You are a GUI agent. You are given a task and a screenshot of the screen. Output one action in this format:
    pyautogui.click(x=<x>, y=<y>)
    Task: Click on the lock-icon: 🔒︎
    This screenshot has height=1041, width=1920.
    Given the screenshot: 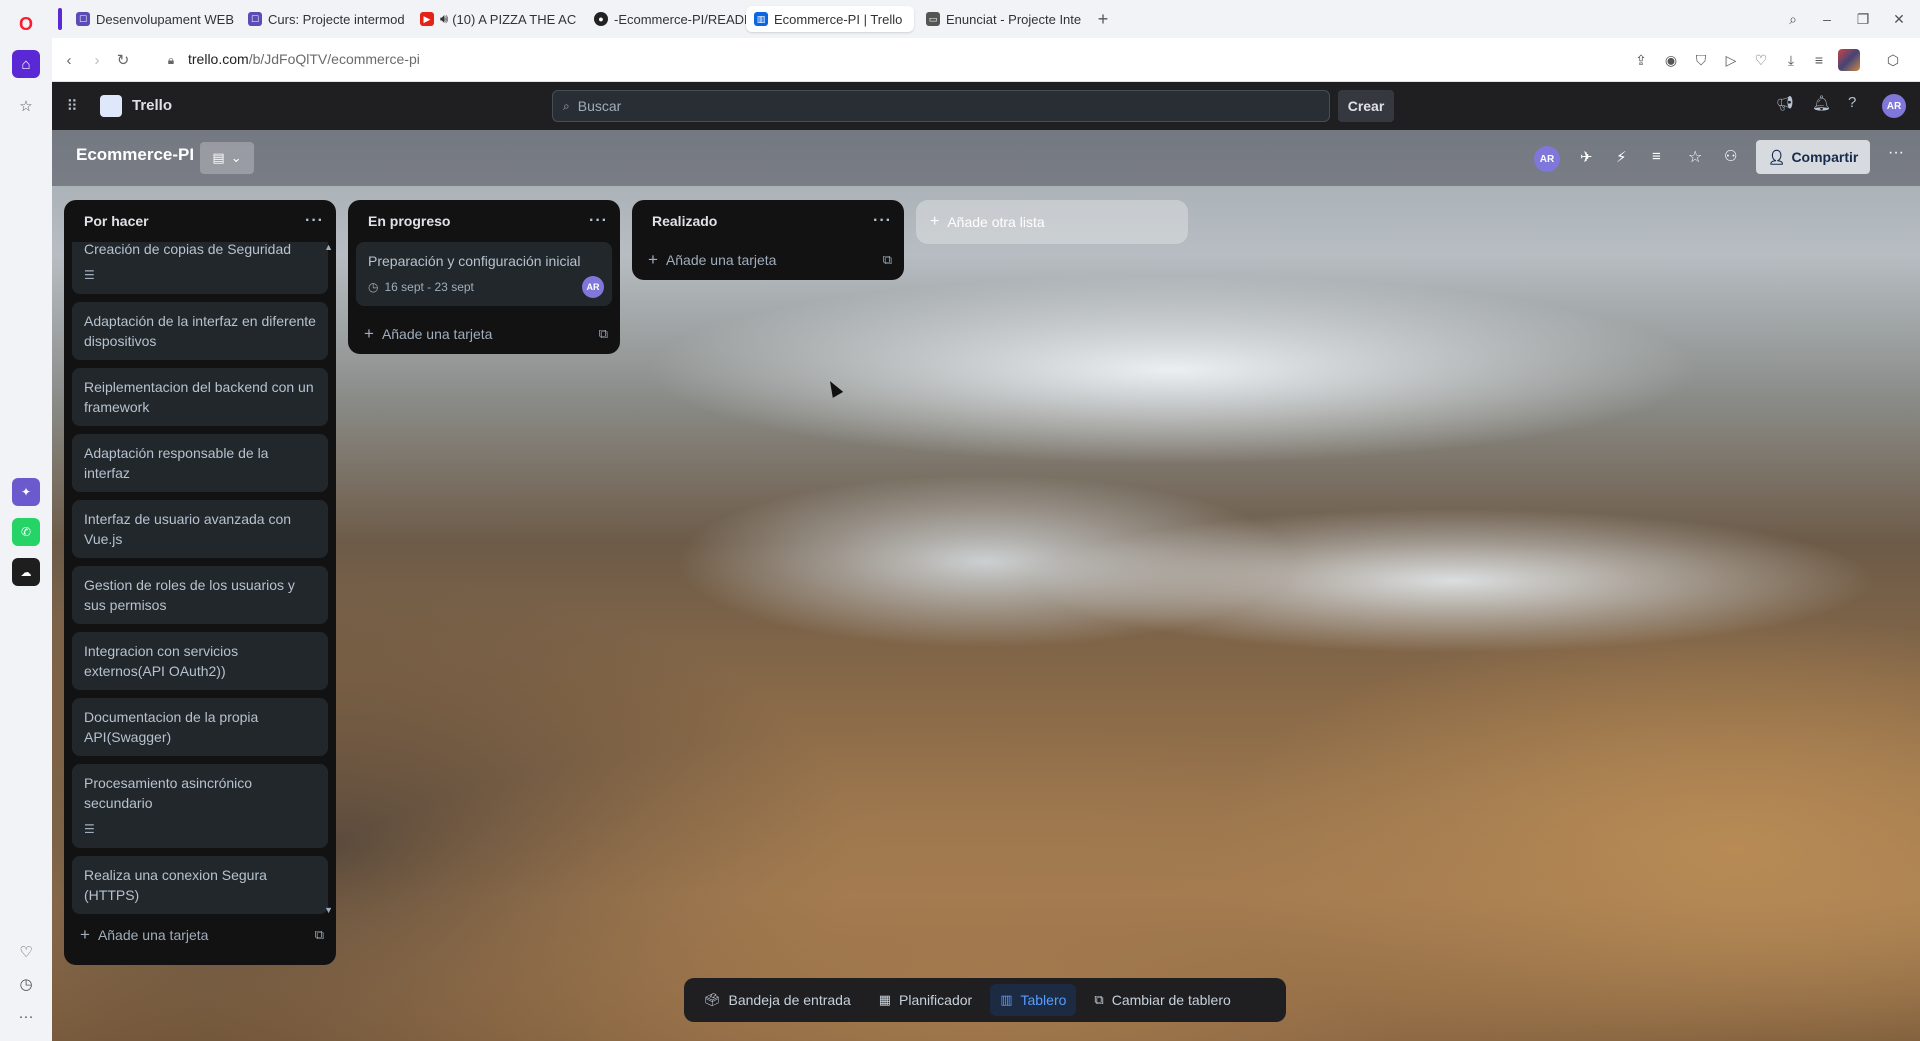 What is the action you would take?
    pyautogui.click(x=171, y=60)
    